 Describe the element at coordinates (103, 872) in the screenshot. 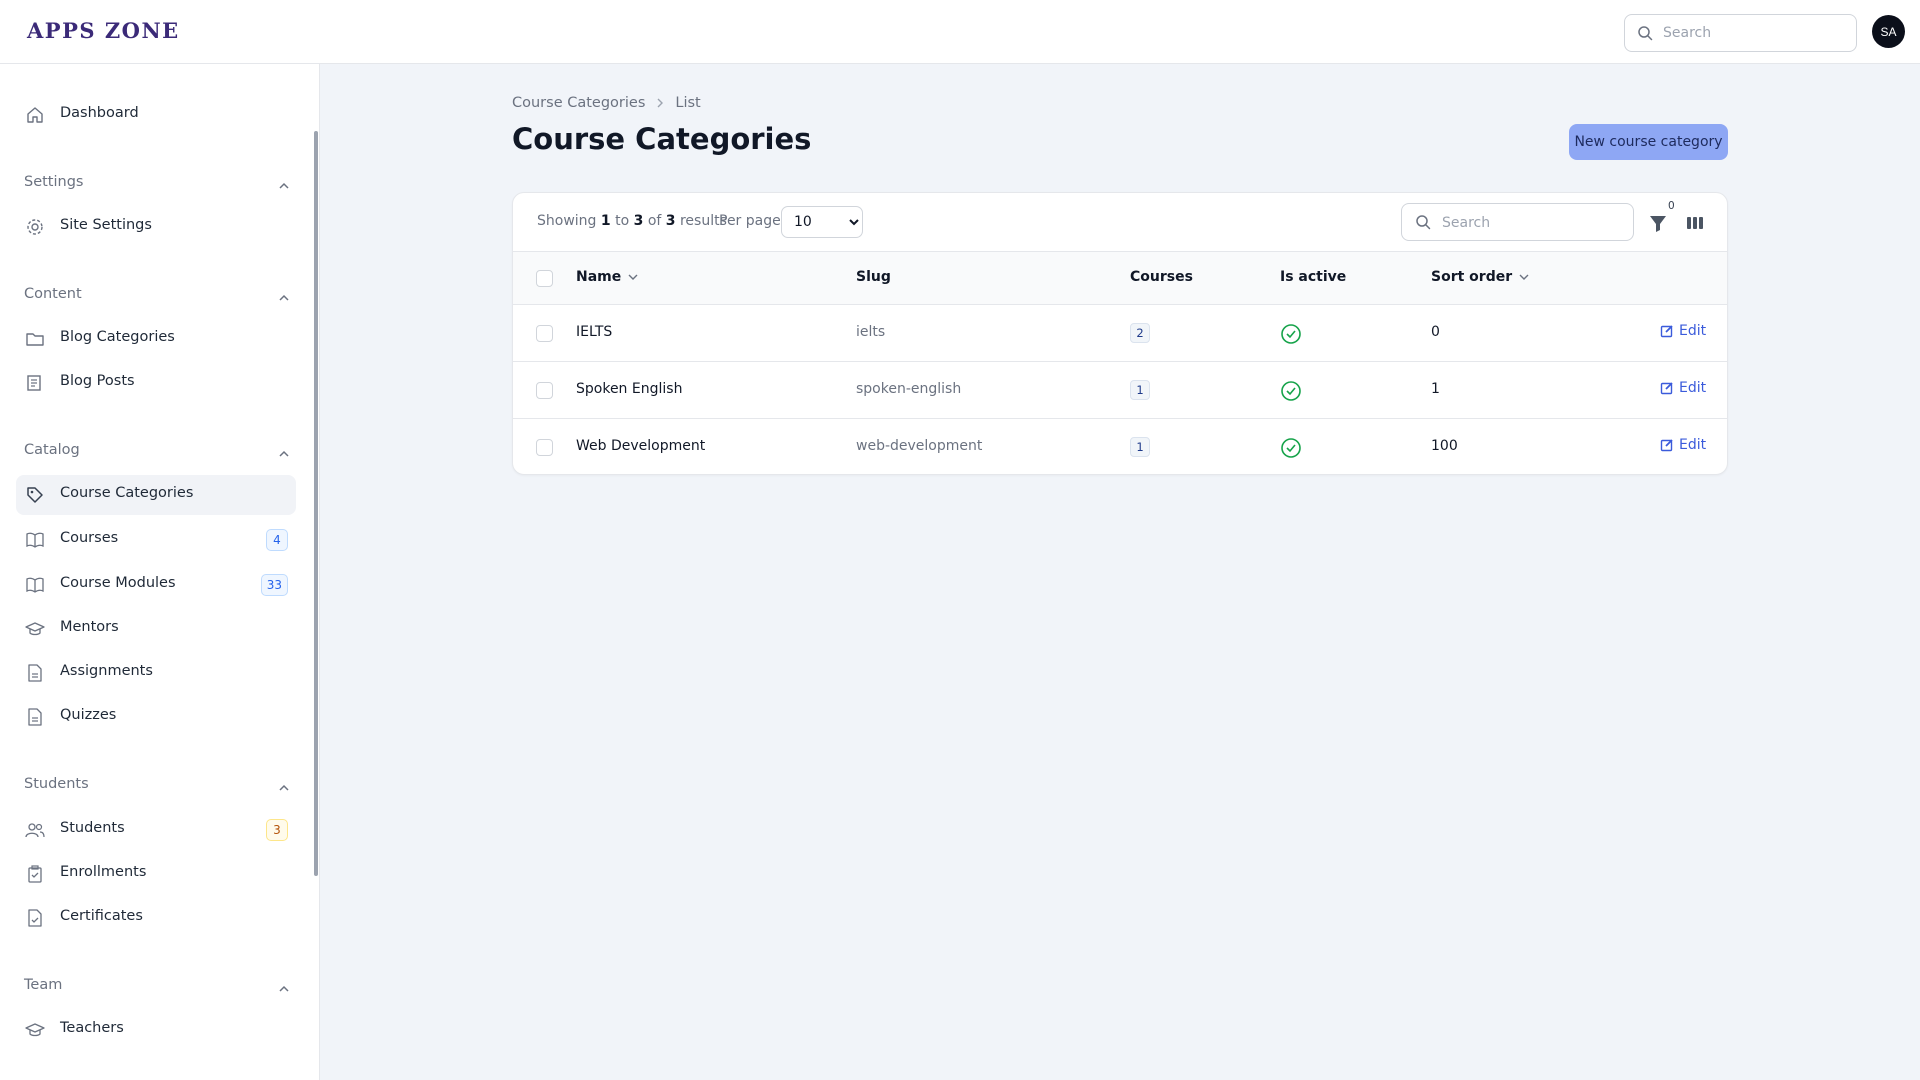

I see `sidebar-item-label: Enrollments` at that location.